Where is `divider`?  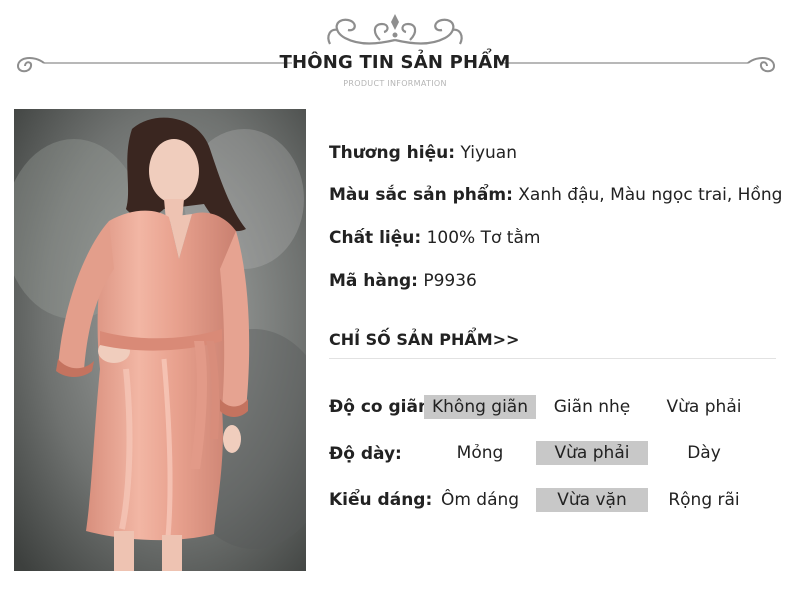
divider is located at coordinates (552, 358).